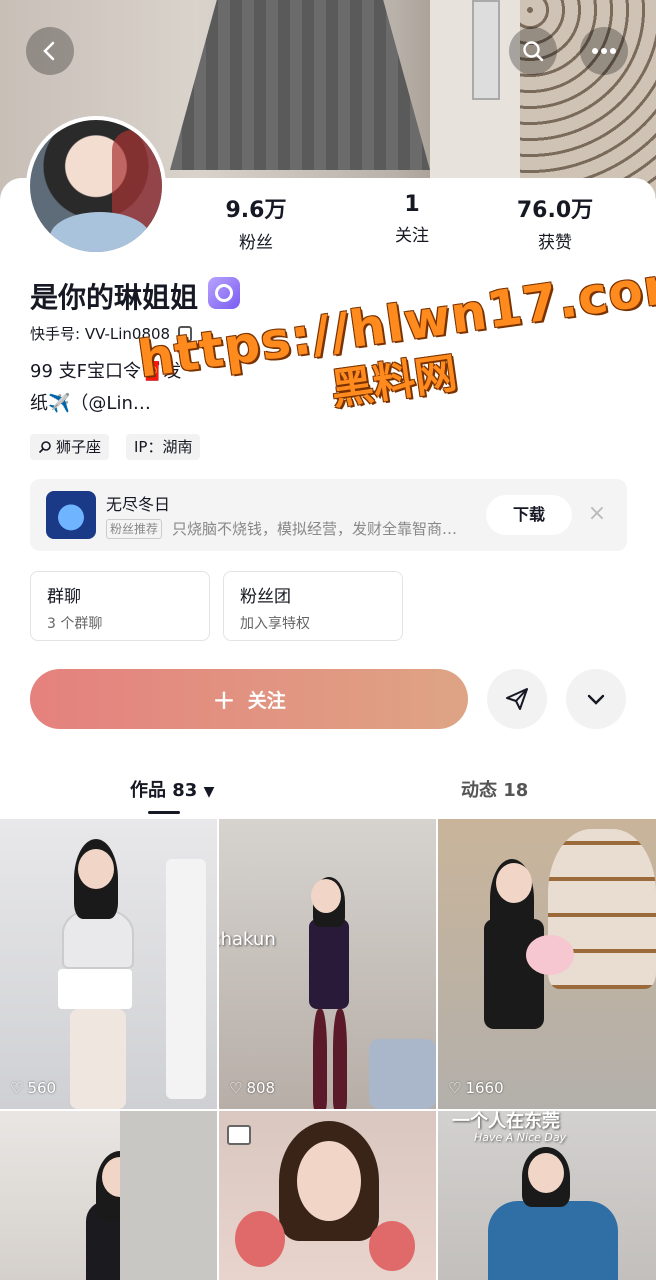 This screenshot has width=656, height=1280. I want to click on like-count: ♡ 1660, so click(476, 1088).